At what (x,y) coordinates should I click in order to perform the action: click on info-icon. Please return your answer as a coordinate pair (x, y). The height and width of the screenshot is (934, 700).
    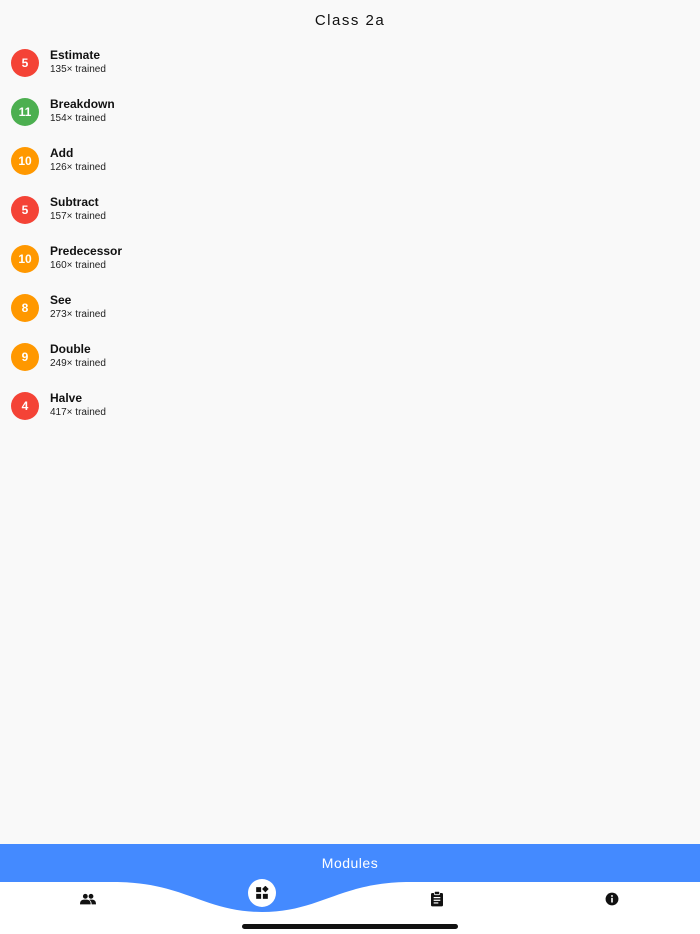
    Looking at the image, I should click on (612, 899).